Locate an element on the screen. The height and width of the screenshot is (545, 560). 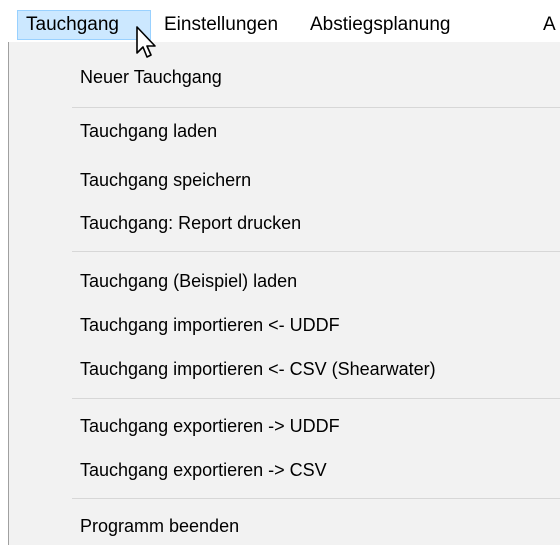
menu-tauchgang: Tauchgang is located at coordinates (84, 25).